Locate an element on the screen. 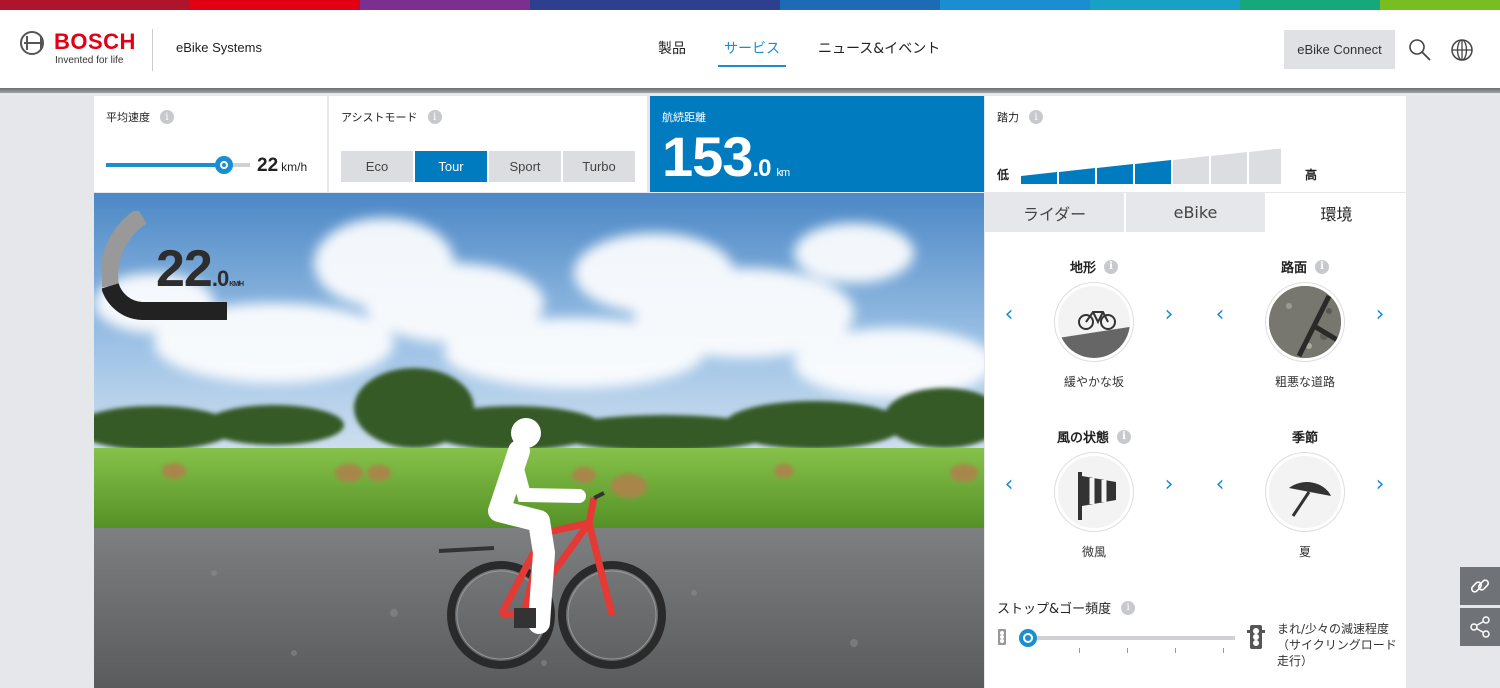  wind-title-row: 風の状態 i is located at coordinates (1094, 436).